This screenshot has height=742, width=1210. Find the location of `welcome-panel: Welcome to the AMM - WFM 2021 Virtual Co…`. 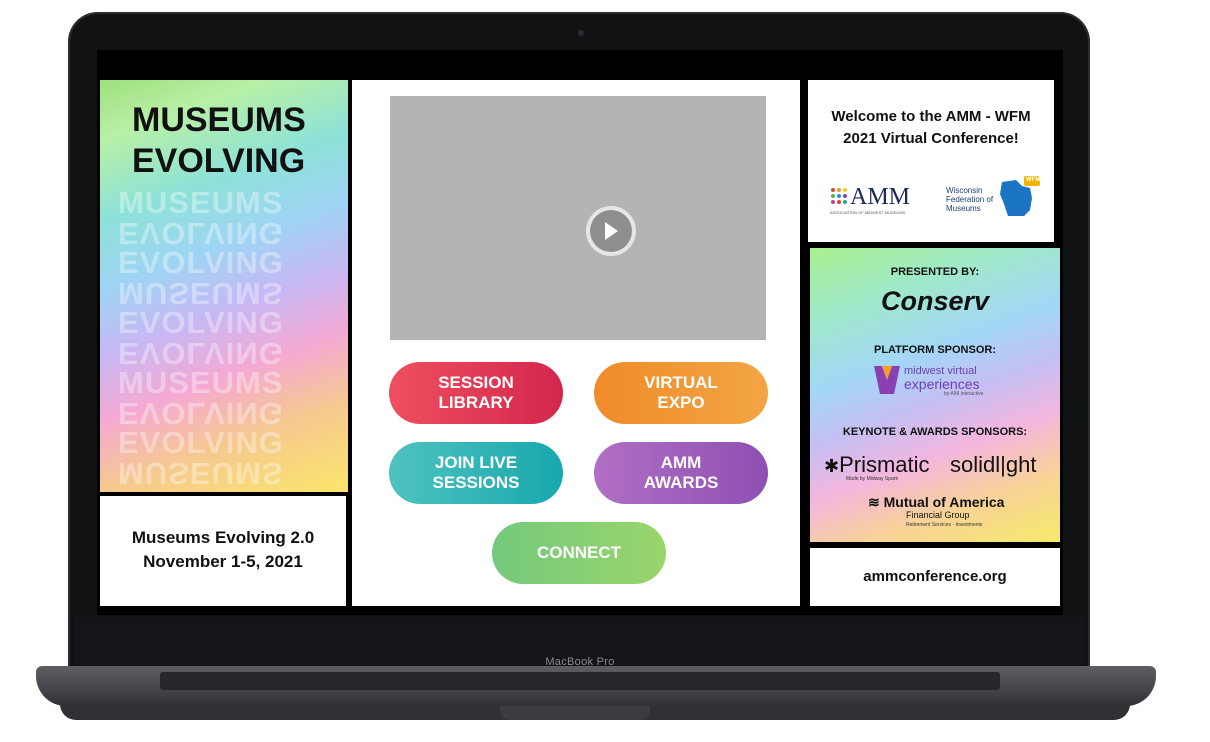

welcome-panel: Welcome to the AMM - WFM 2021 Virtual Co… is located at coordinates (931, 161).